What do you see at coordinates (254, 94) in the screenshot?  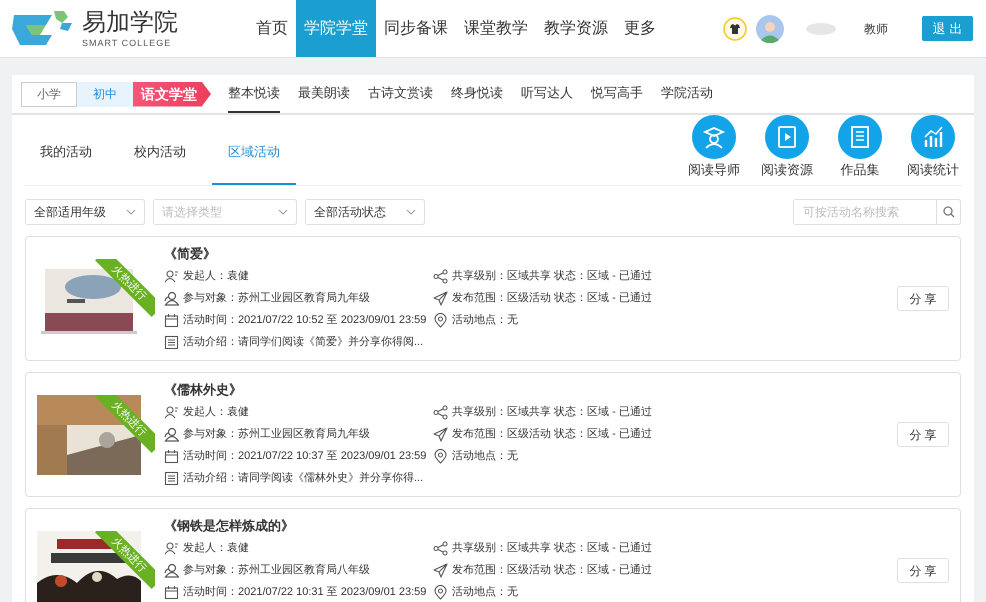 I see `subnav-tab: 整本悦读` at bounding box center [254, 94].